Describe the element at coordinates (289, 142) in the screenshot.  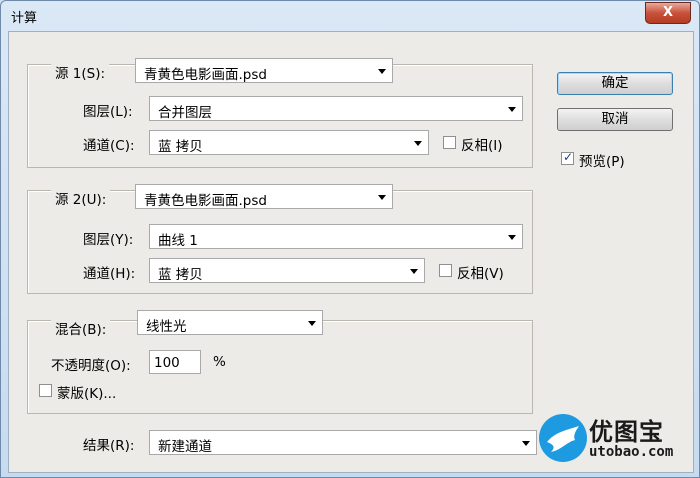
I see `source1-channel-select: 蓝 拷贝` at that location.